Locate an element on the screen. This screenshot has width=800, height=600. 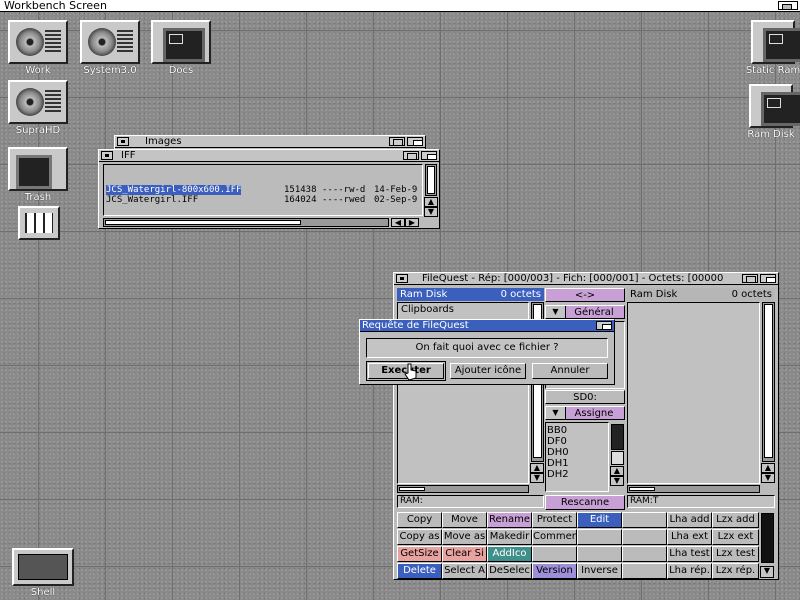
command-button: Makedir is located at coordinates (509, 537).